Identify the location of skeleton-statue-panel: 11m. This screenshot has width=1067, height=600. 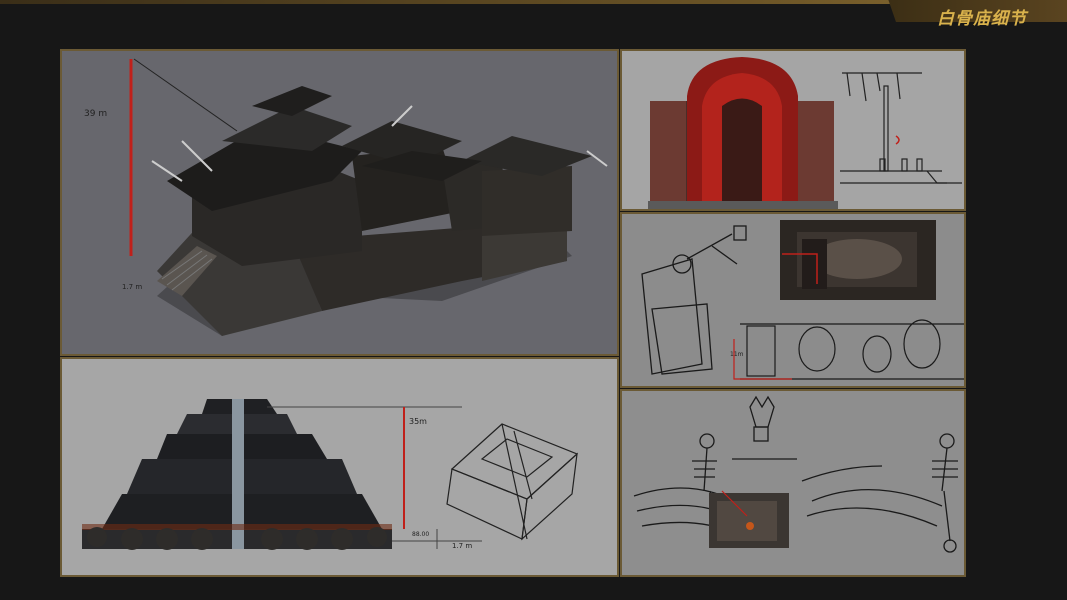
(793, 300).